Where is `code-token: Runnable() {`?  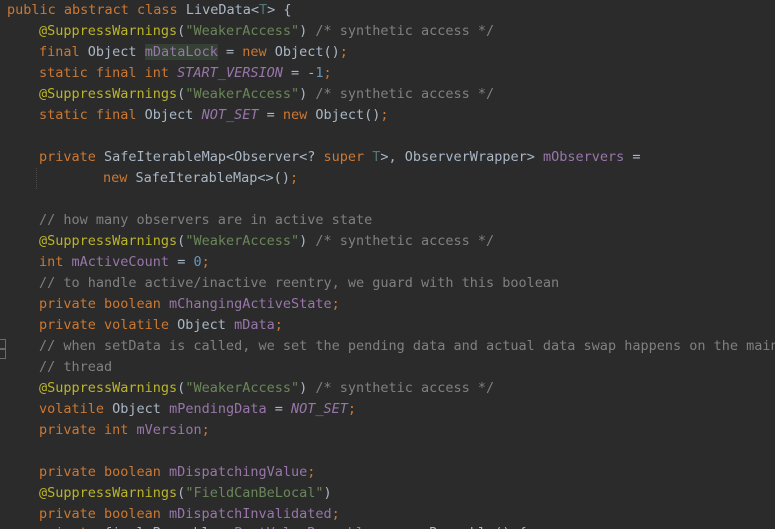 code-token: Runnable() { is located at coordinates (478, 527).